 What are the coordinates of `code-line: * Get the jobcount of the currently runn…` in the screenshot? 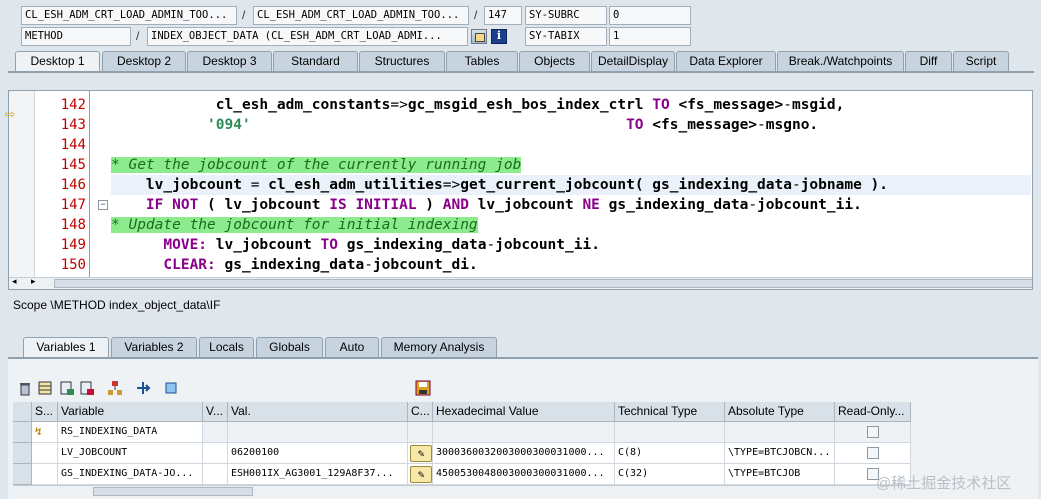 It's located at (316, 165).